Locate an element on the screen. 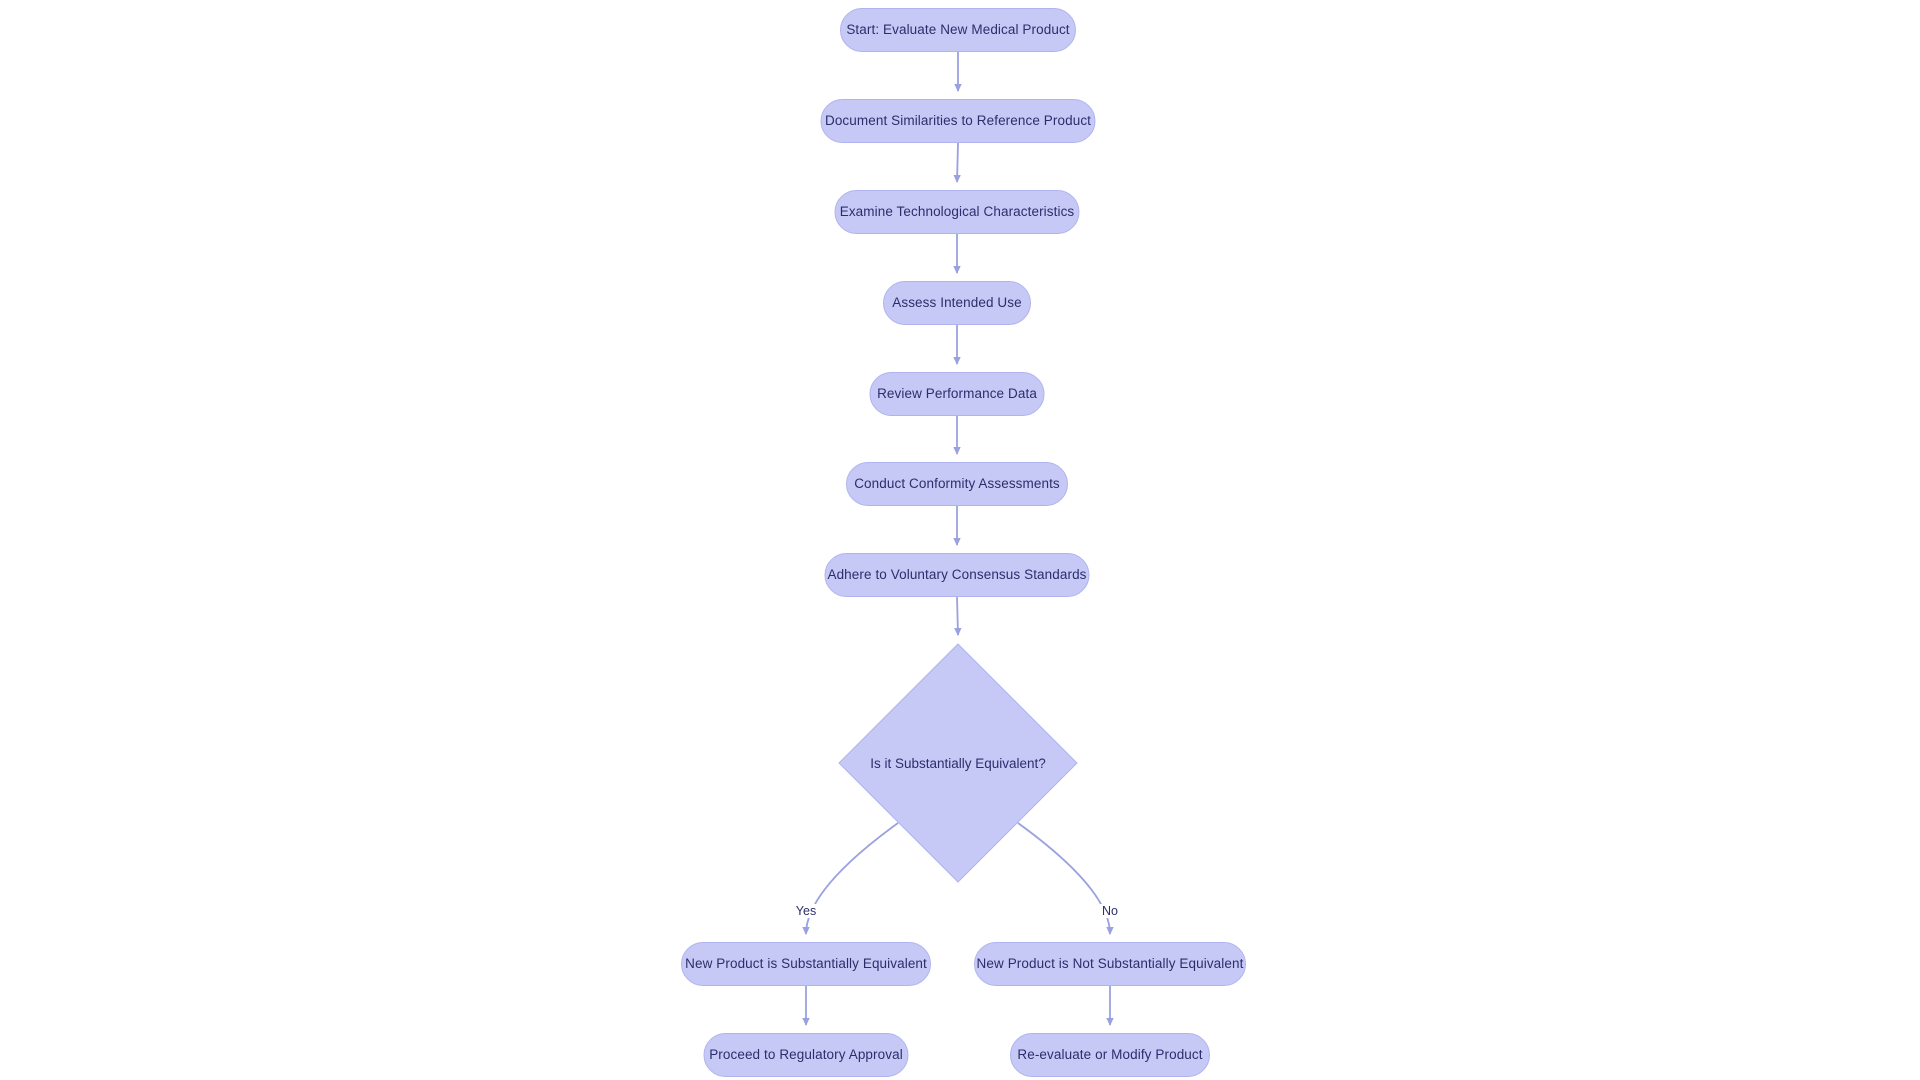 This screenshot has height=1080, width=1920. node-start: Start: Evaluate New Medical Product is located at coordinates (958, 30).